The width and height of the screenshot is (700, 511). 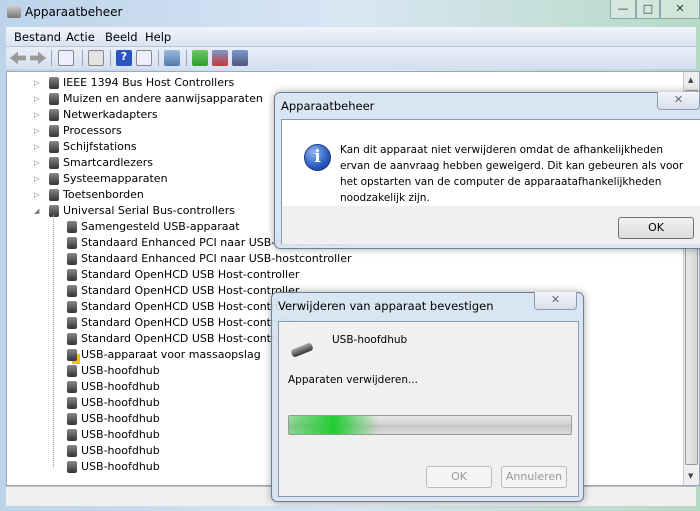 I want to click on forward-icon, so click(x=38, y=58).